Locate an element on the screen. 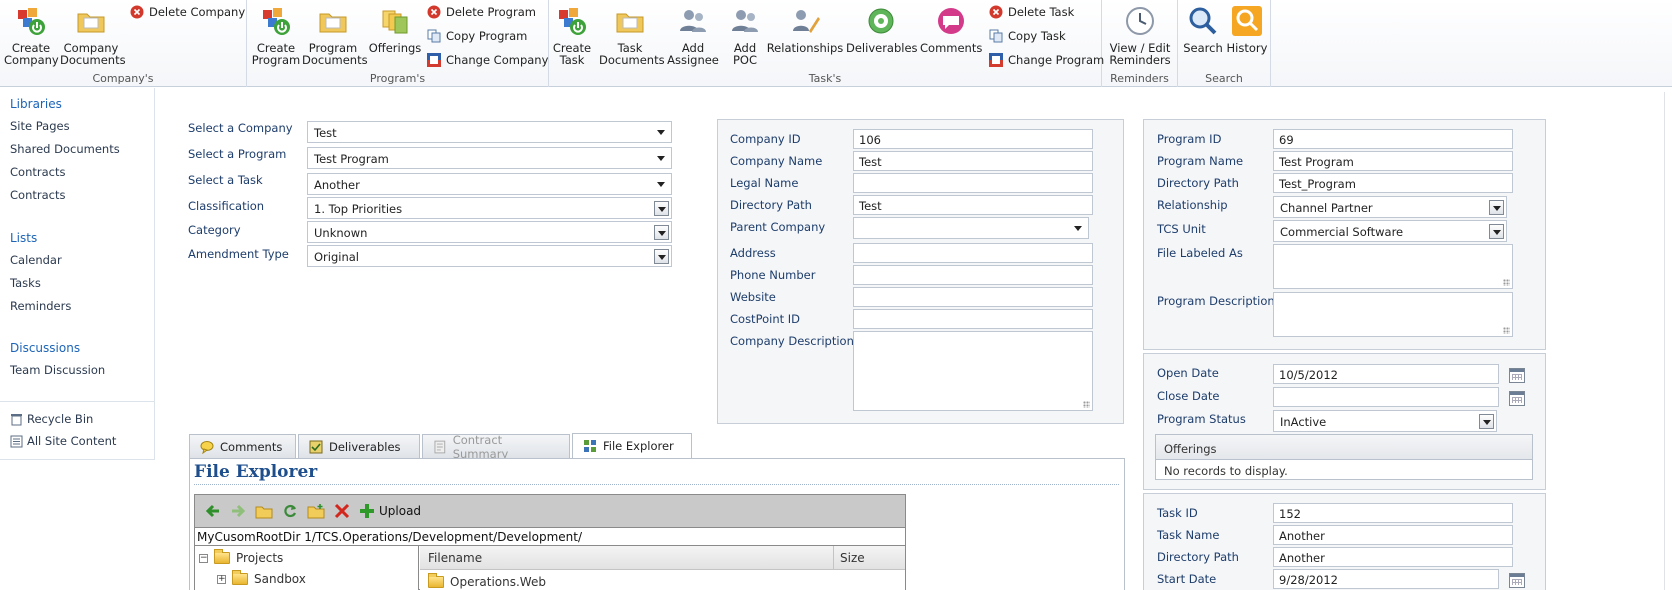  column-size: Size is located at coordinates (852, 558).